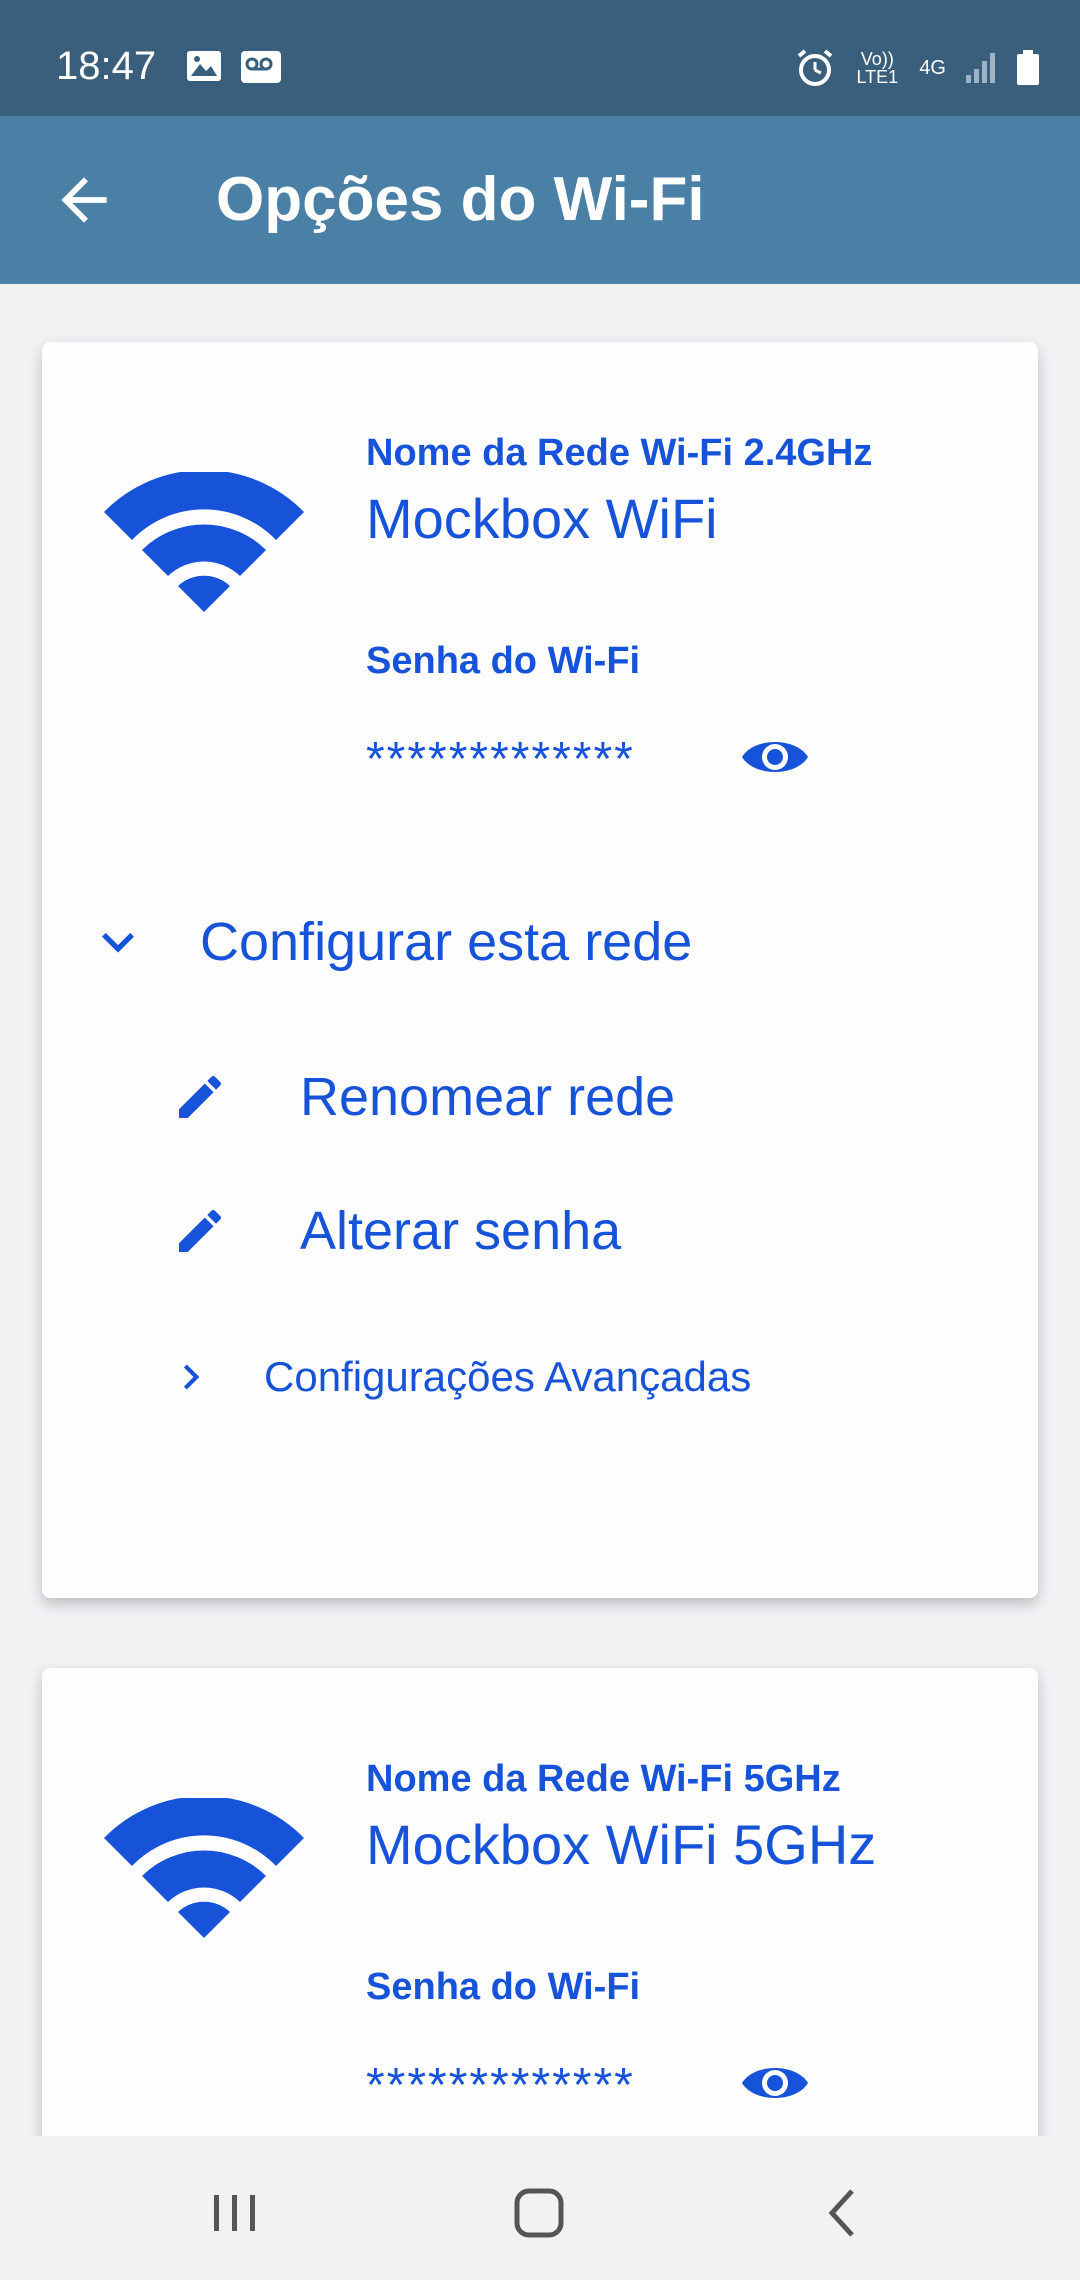  Describe the element at coordinates (460, 199) in the screenshot. I see `page-title: Opções do Wi-Fi` at that location.